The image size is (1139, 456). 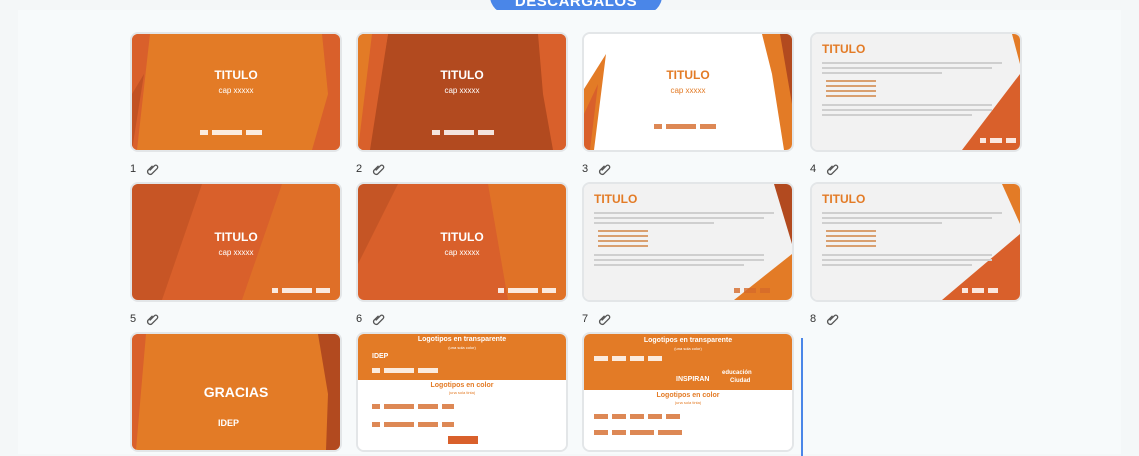 I want to click on slide-card-5: TITULO cap xxxxx 5, so click(x=236, y=256).